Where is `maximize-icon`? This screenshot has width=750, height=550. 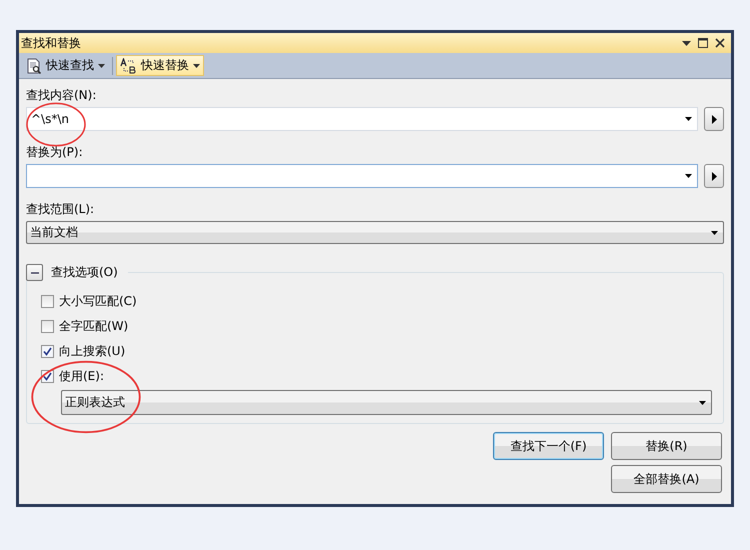
maximize-icon is located at coordinates (703, 43).